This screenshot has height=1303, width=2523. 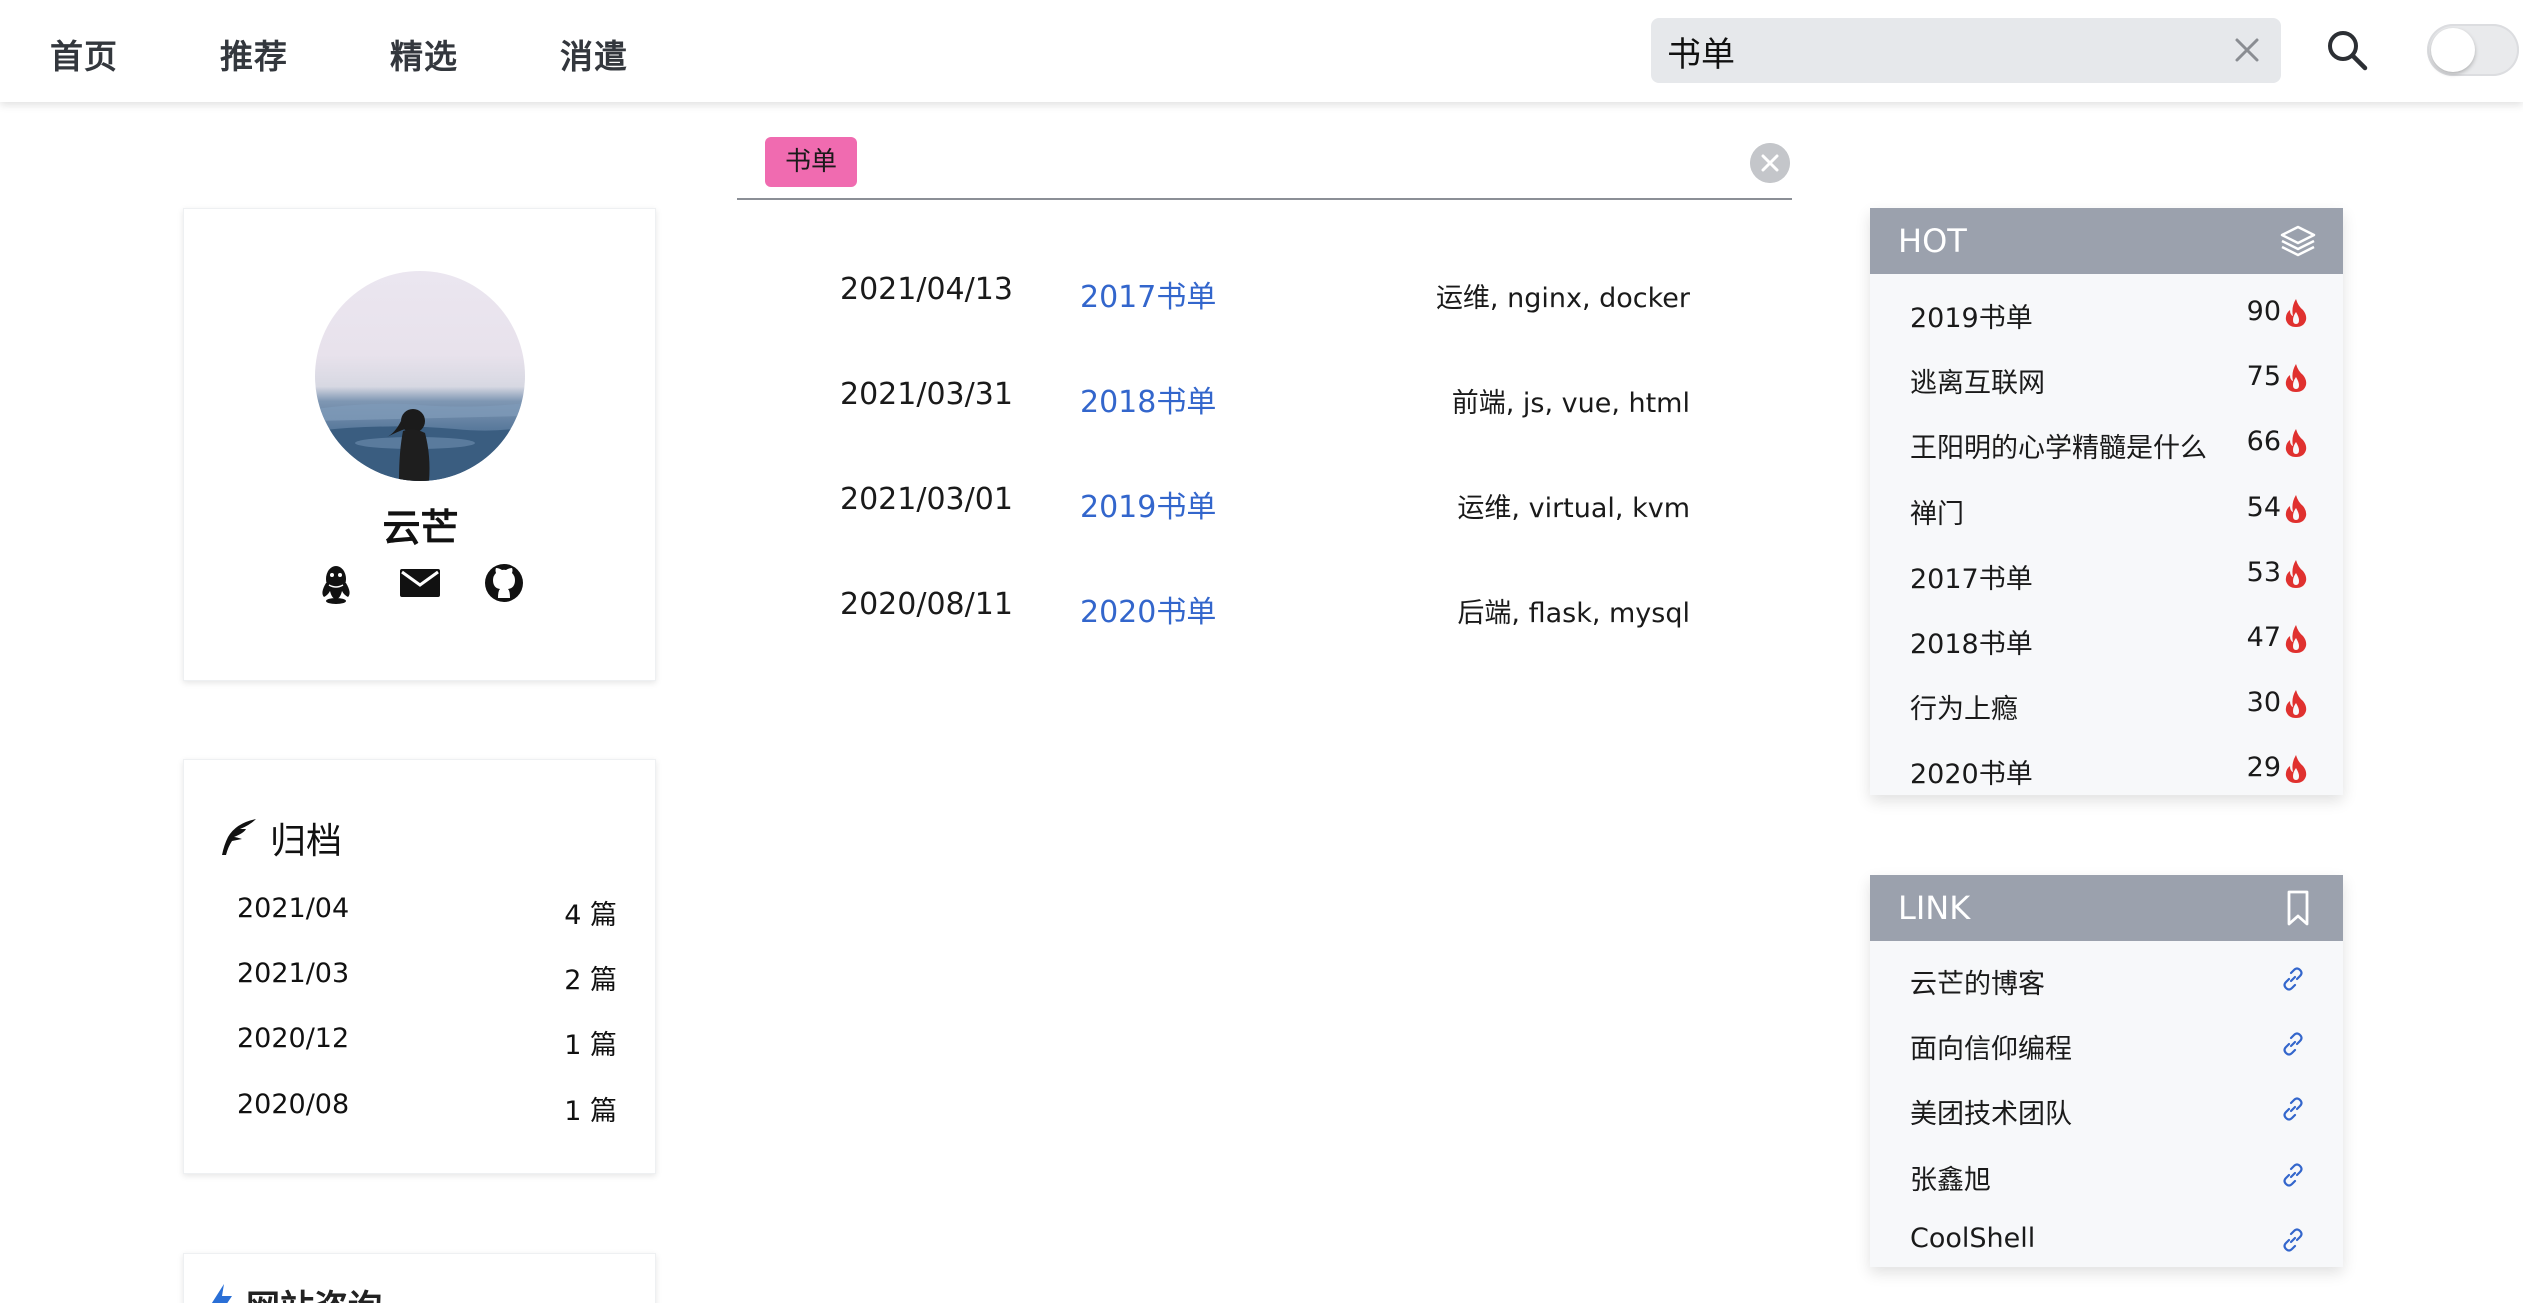 What do you see at coordinates (1973, 1238) in the screenshot?
I see `link-item-label: CoolShell` at bounding box center [1973, 1238].